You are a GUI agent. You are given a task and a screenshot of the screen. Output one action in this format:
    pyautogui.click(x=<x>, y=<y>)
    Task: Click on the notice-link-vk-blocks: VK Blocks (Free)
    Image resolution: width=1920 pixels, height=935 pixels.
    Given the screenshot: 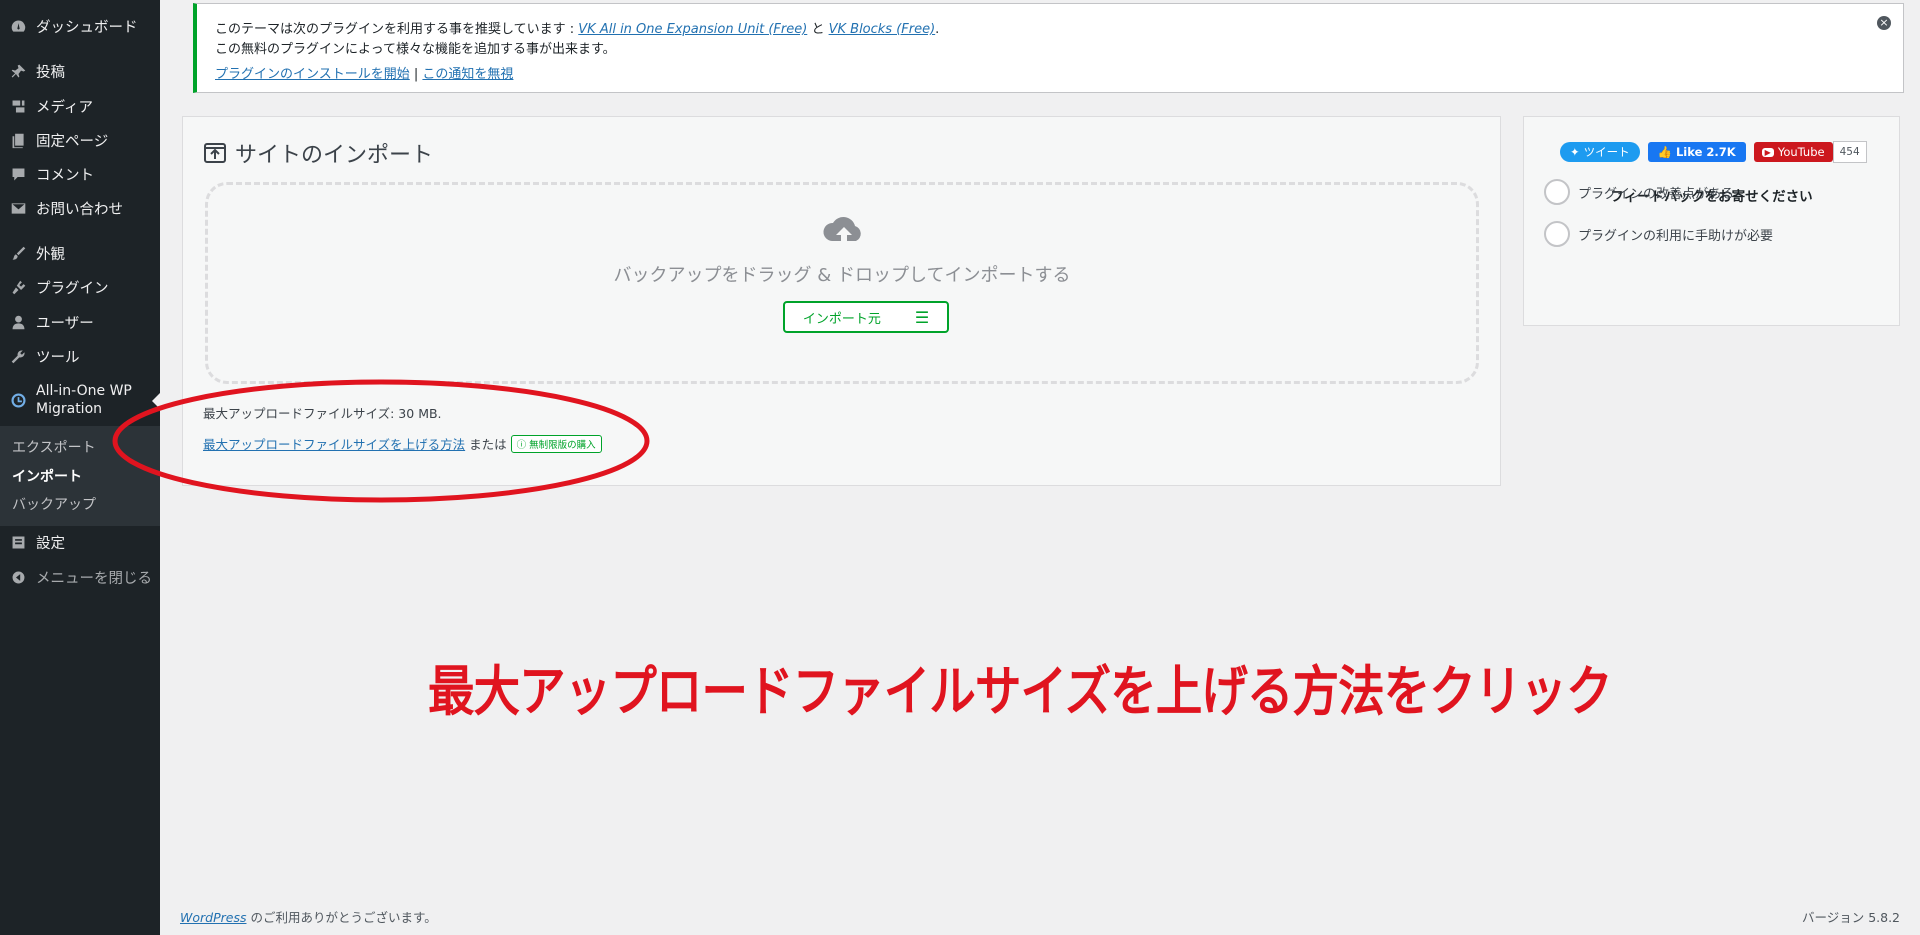 What is the action you would take?
    pyautogui.click(x=882, y=29)
    